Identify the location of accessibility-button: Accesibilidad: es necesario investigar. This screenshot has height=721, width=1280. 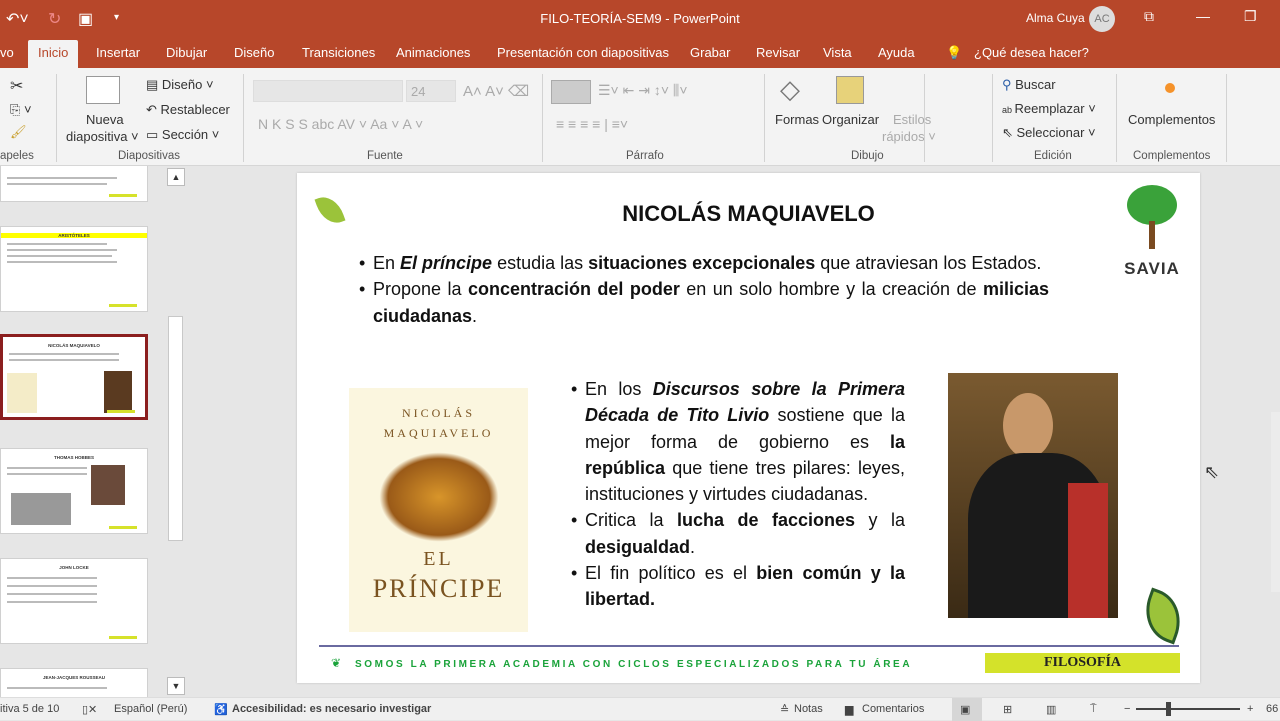
(331, 709).